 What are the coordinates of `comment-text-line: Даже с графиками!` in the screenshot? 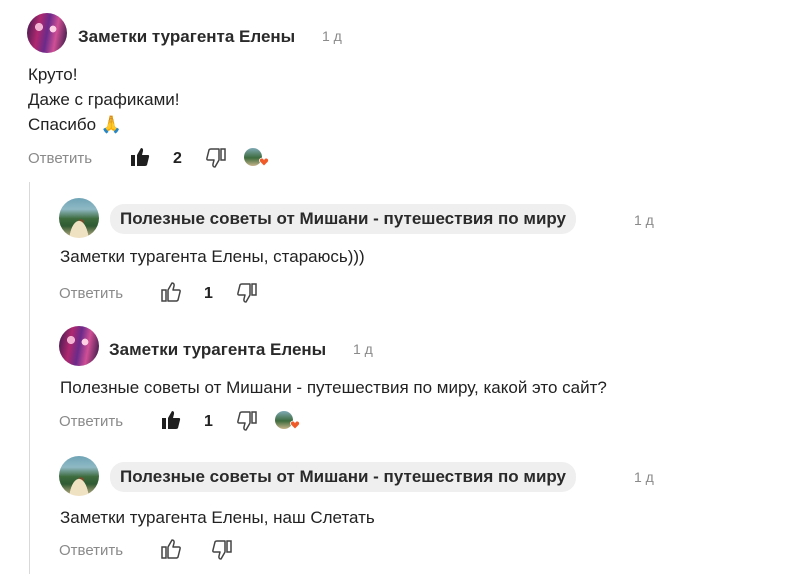 It's located at (104, 99).